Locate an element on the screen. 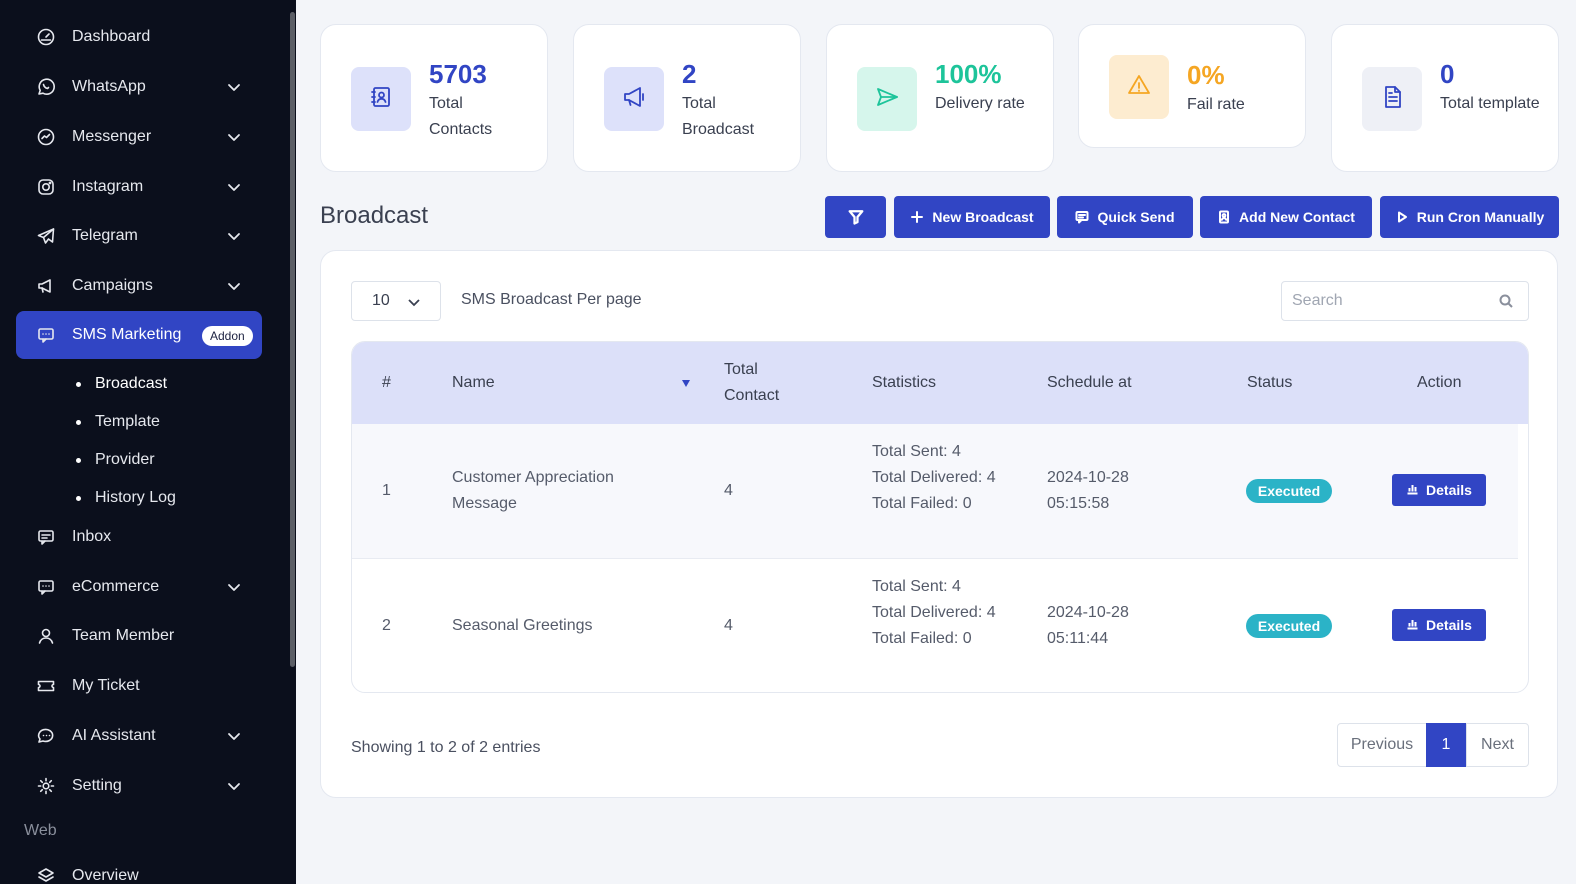  filter-icon is located at coordinates (856, 217).